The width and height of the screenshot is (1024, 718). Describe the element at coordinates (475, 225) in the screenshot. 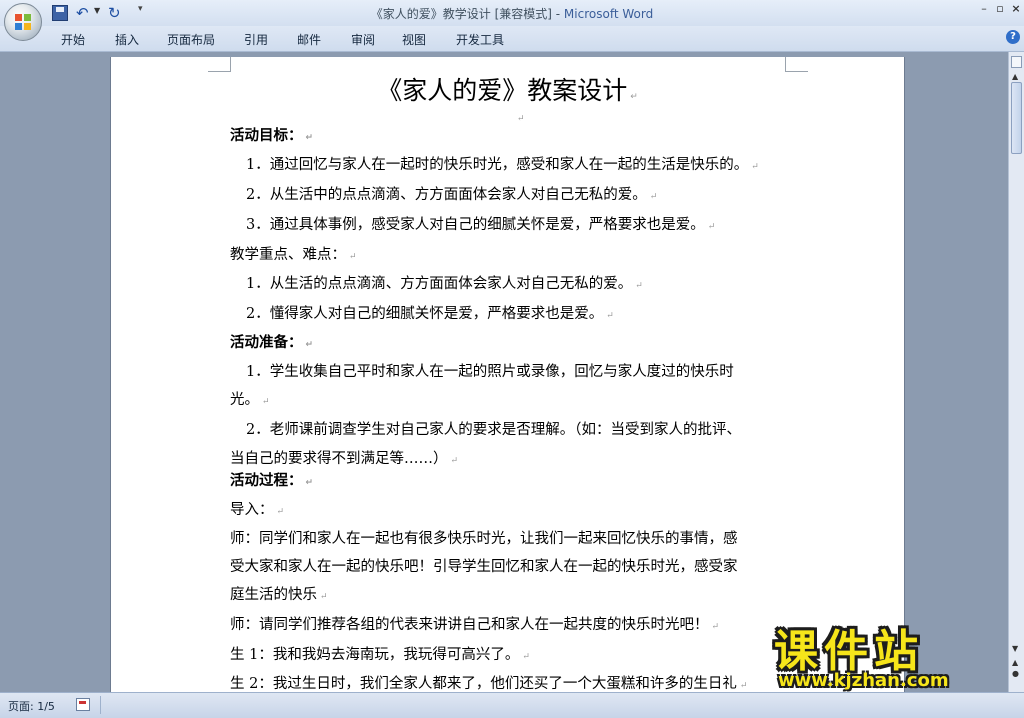

I see `line-text: 3．通过具体事例，感受家人对自己的细腻关怀是爱，严格要求也是爱。` at that location.